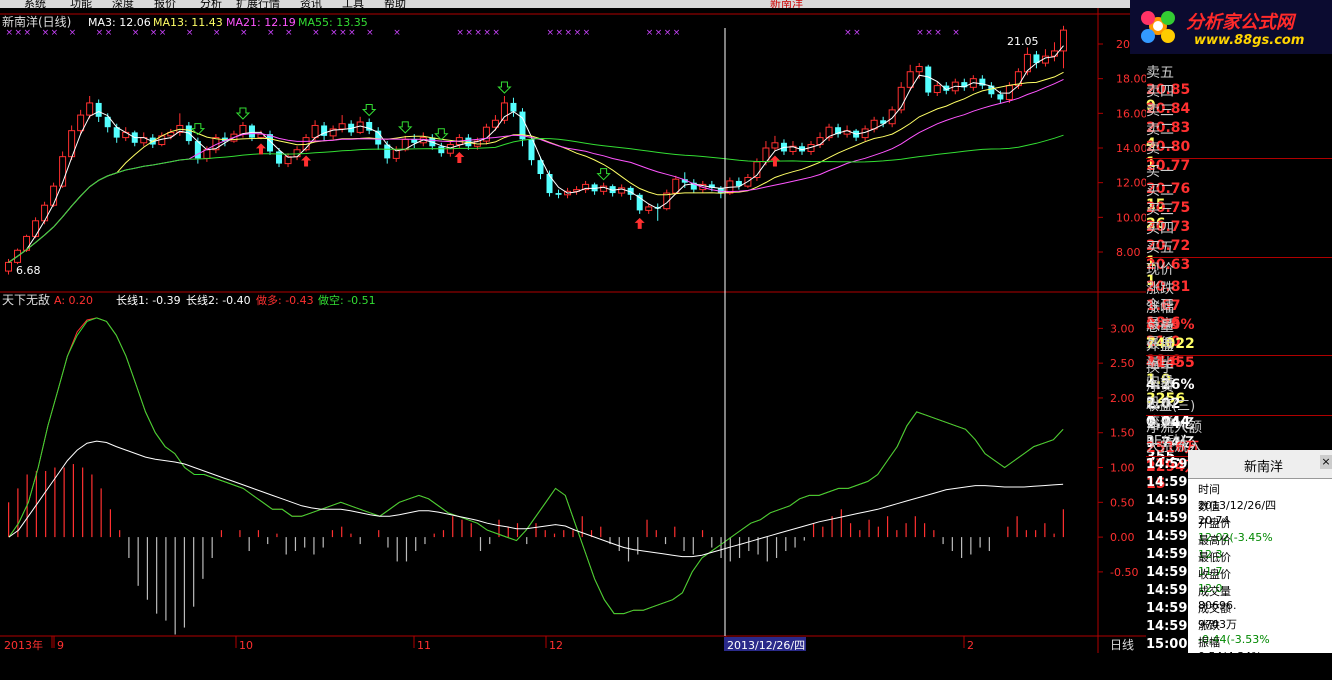  Describe the element at coordinates (1214, 591) in the screenshot. I see `tooltip-key: 成交量` at that location.